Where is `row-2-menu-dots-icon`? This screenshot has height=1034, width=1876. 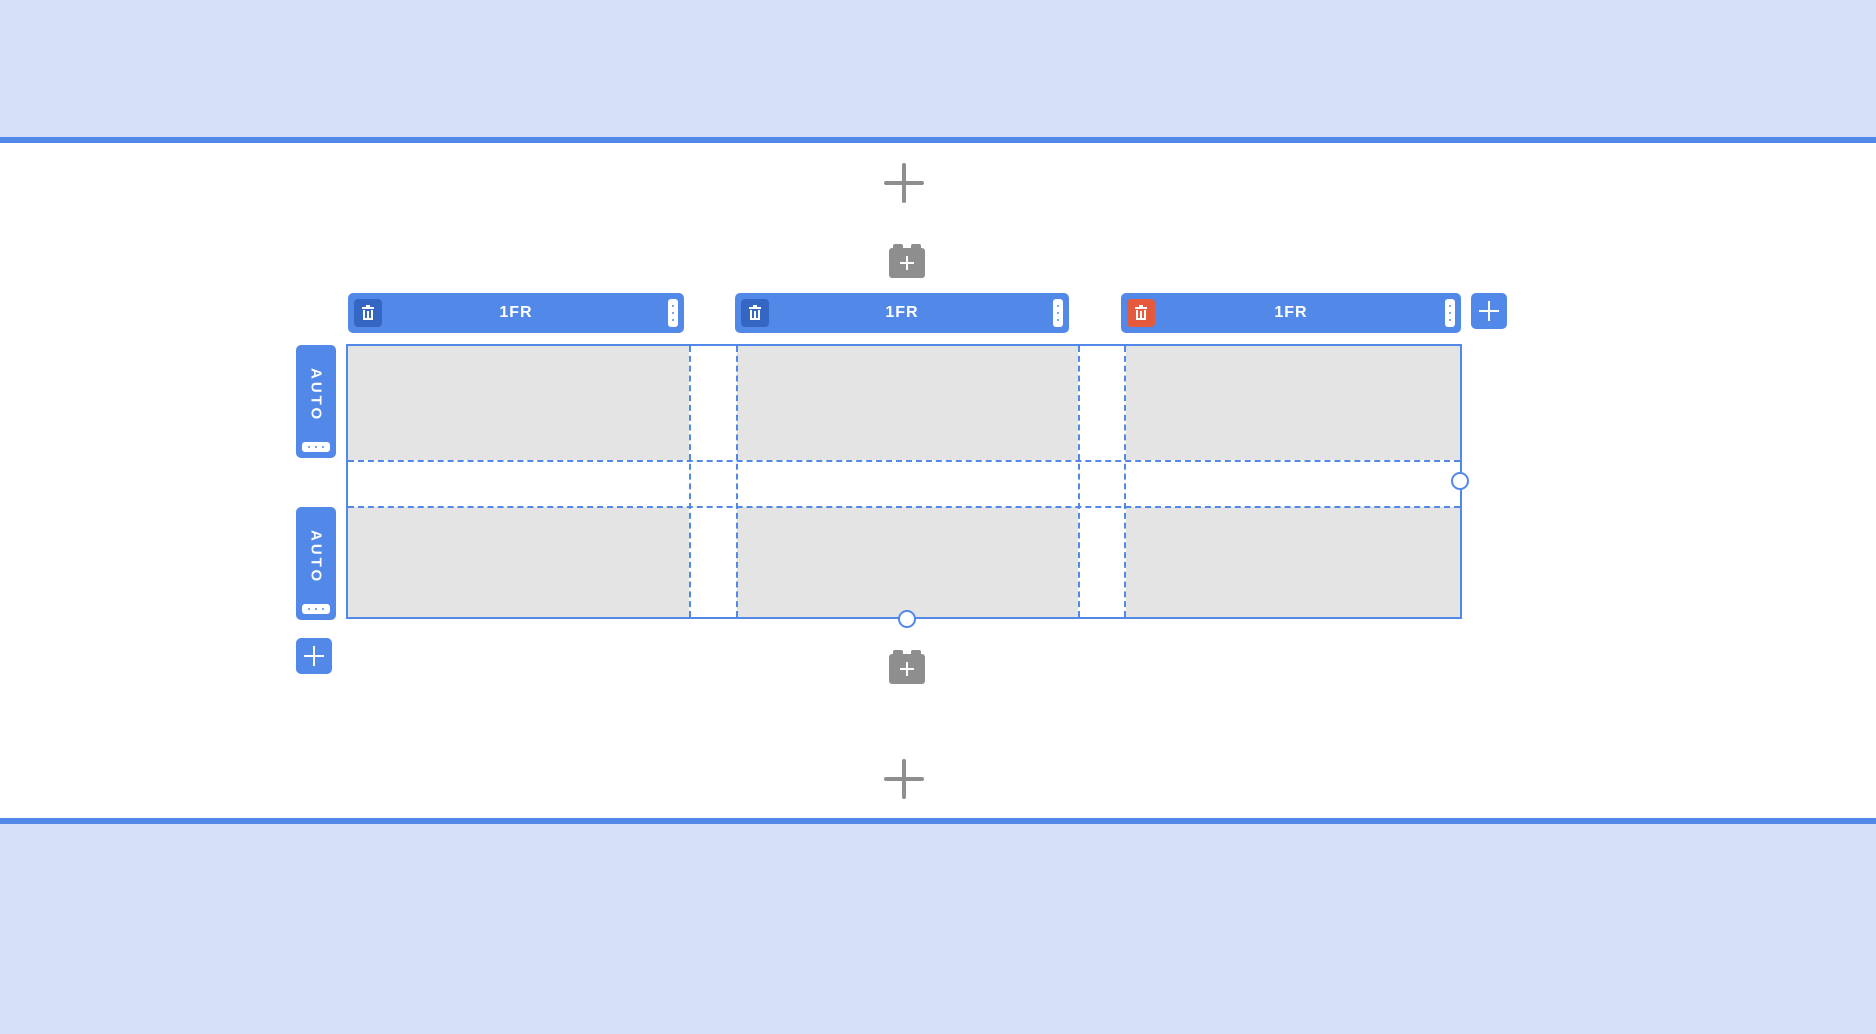
row-2-menu-dots-icon is located at coordinates (316, 609).